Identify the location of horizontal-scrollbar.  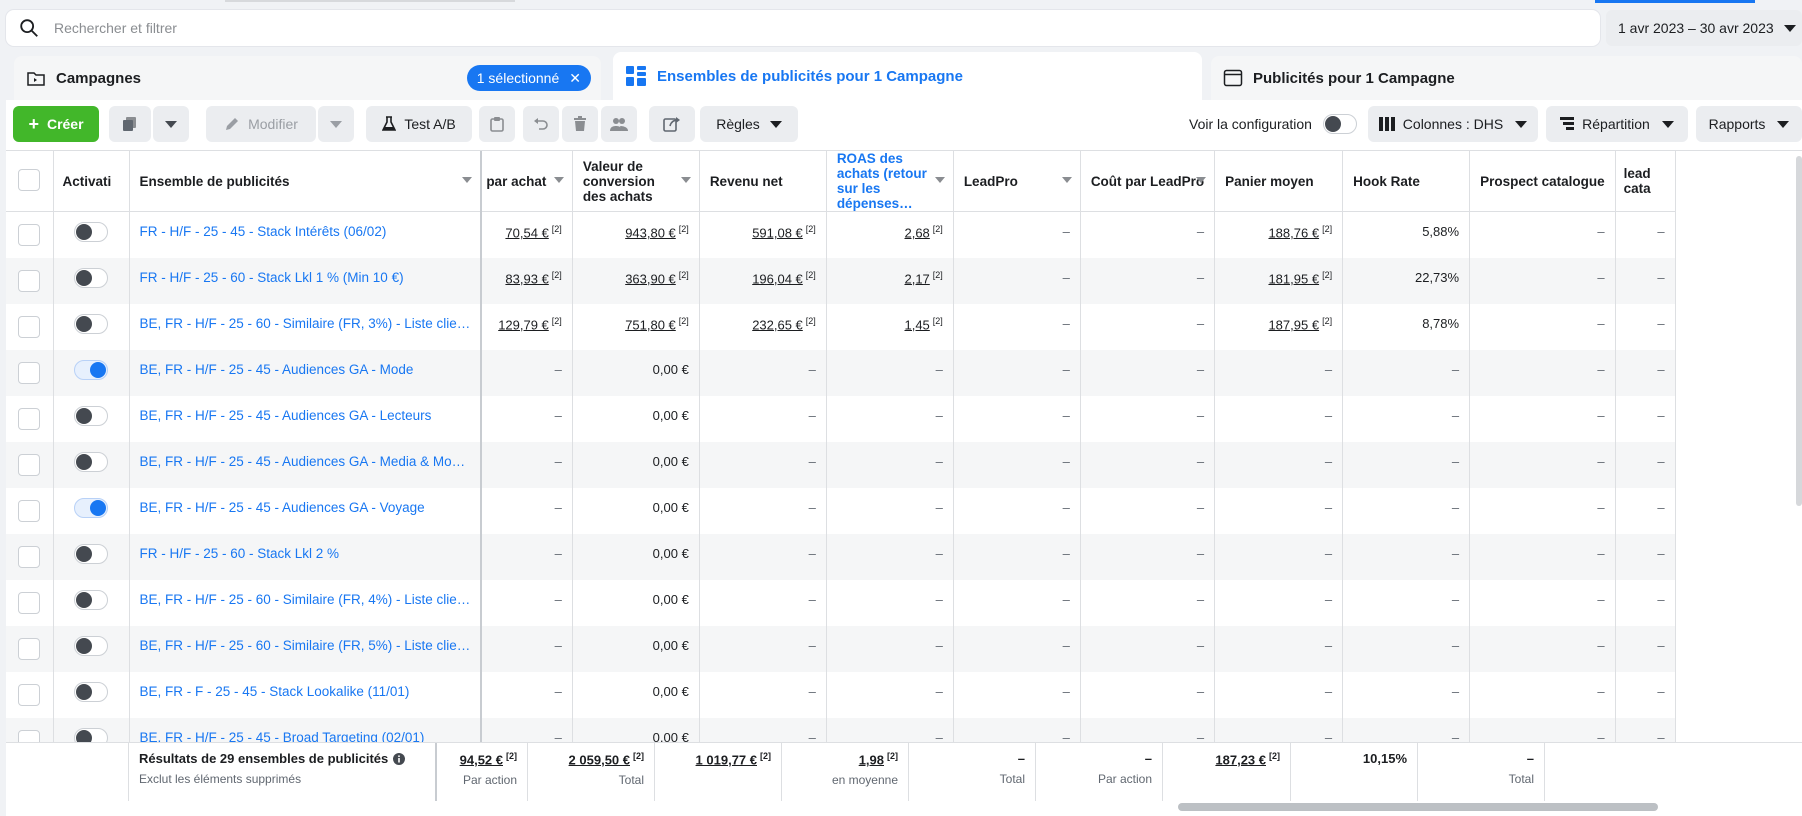
(1418, 807).